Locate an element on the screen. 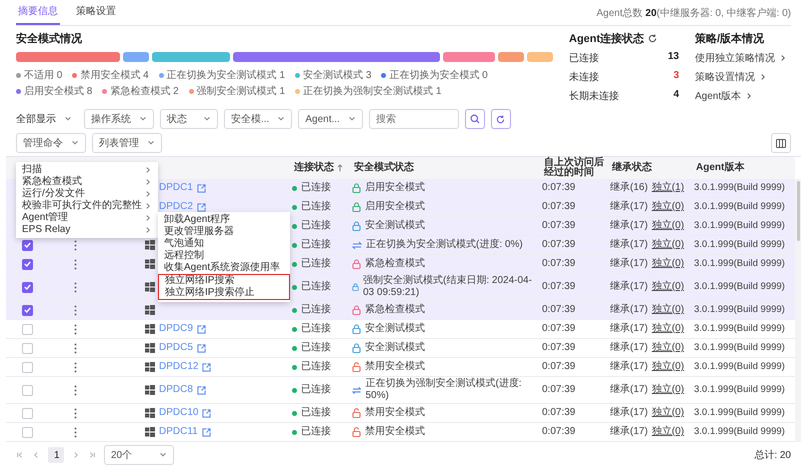 Image resolution: width=807 pixels, height=473 pixels. previous-page-button is located at coordinates (36, 455).